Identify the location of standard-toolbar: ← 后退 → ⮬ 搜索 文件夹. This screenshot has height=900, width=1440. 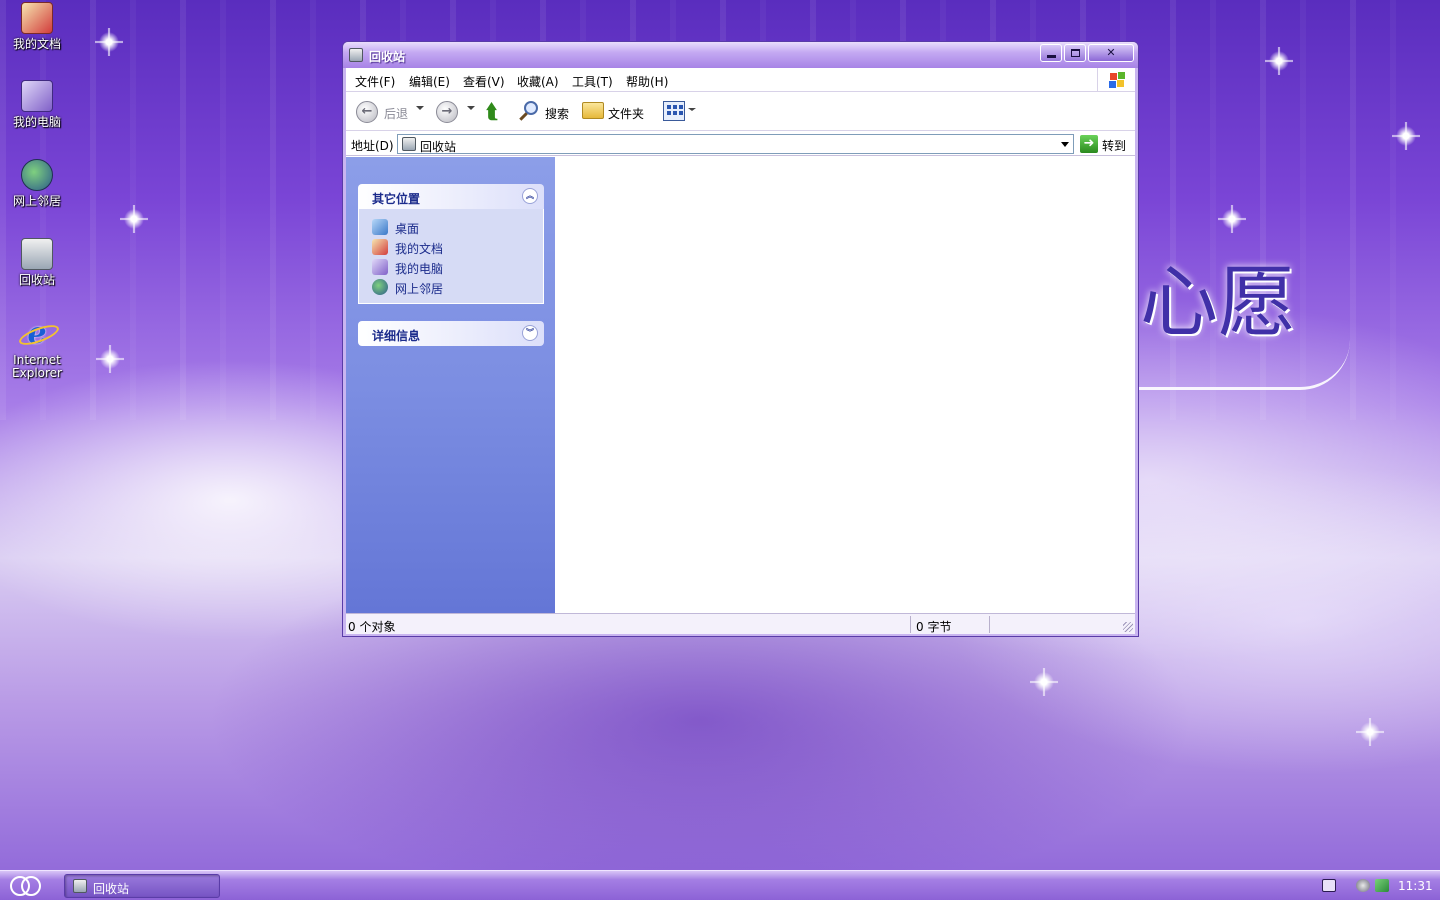
(740, 112).